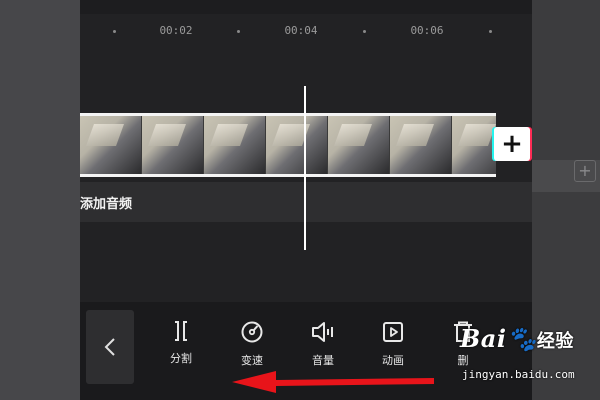 This screenshot has width=600, height=400. I want to click on animation-button: 动画, so click(393, 344).